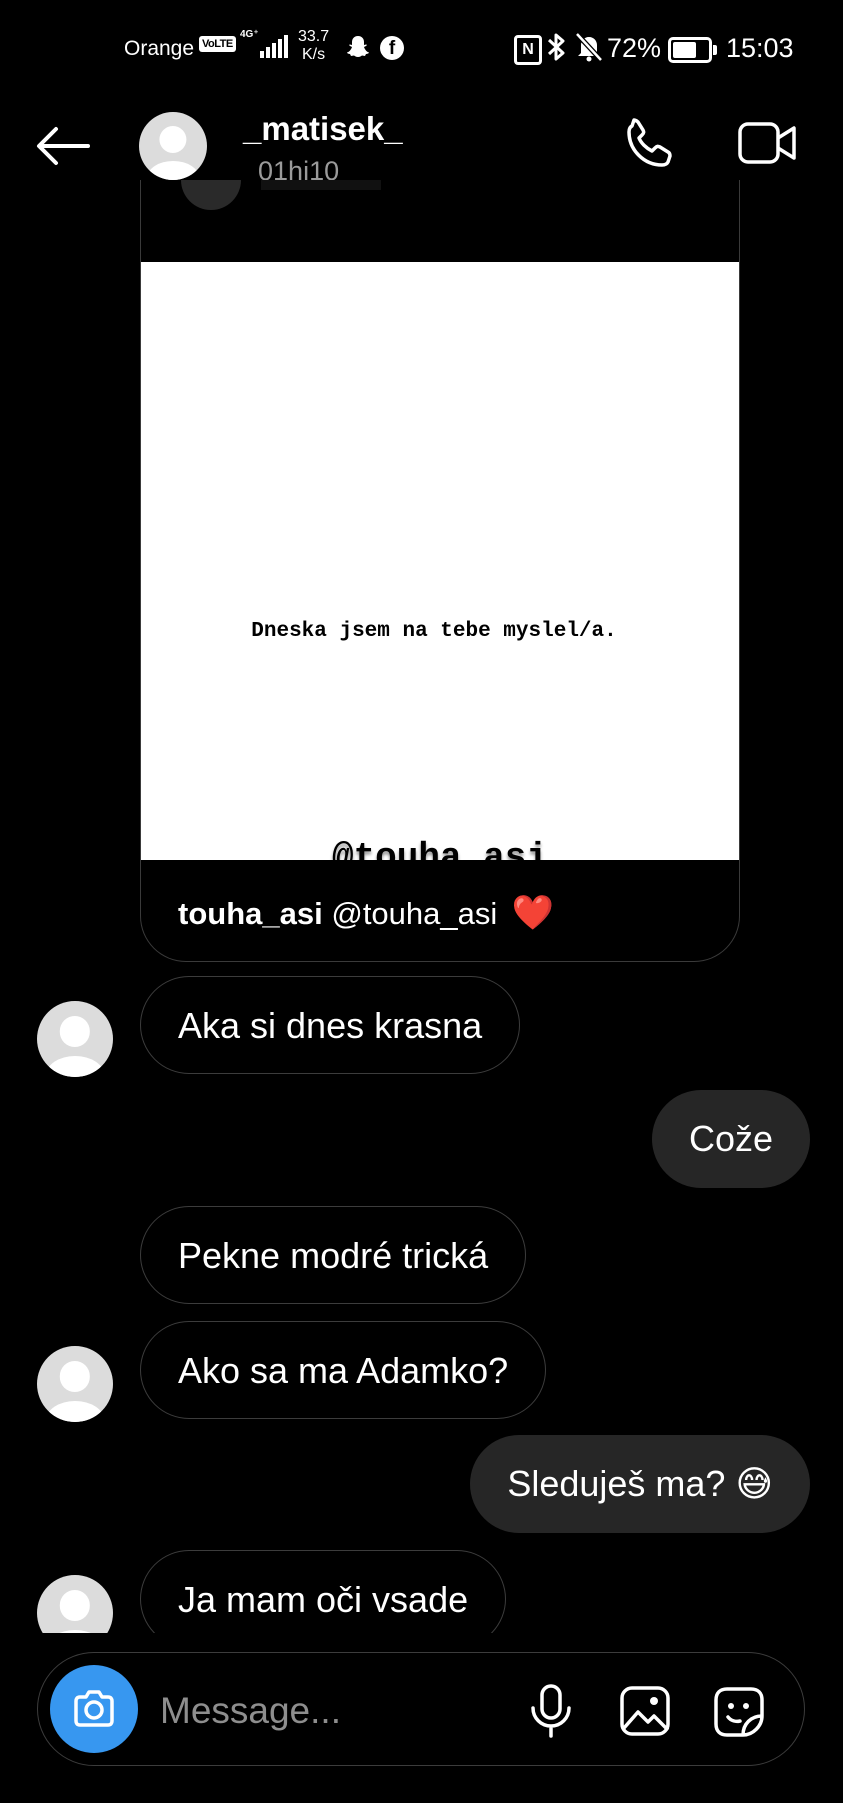 The height and width of the screenshot is (1803, 843). What do you see at coordinates (589, 49) in the screenshot?
I see `muted-bell-icon` at bounding box center [589, 49].